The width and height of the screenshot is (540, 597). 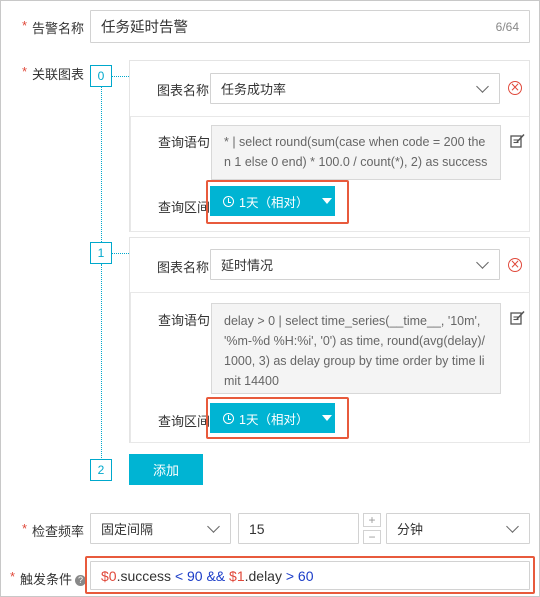 What do you see at coordinates (254, 89) in the screenshot?
I see `chart-name-value: 任务成功率` at bounding box center [254, 89].